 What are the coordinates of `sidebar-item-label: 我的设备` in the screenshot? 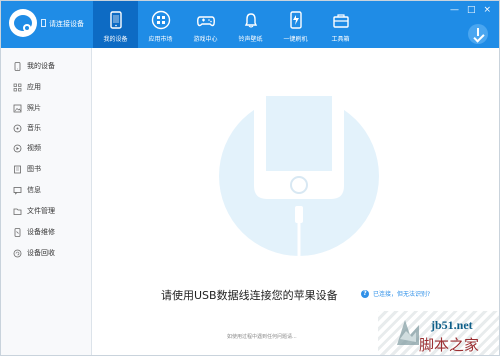 It's located at (41, 66).